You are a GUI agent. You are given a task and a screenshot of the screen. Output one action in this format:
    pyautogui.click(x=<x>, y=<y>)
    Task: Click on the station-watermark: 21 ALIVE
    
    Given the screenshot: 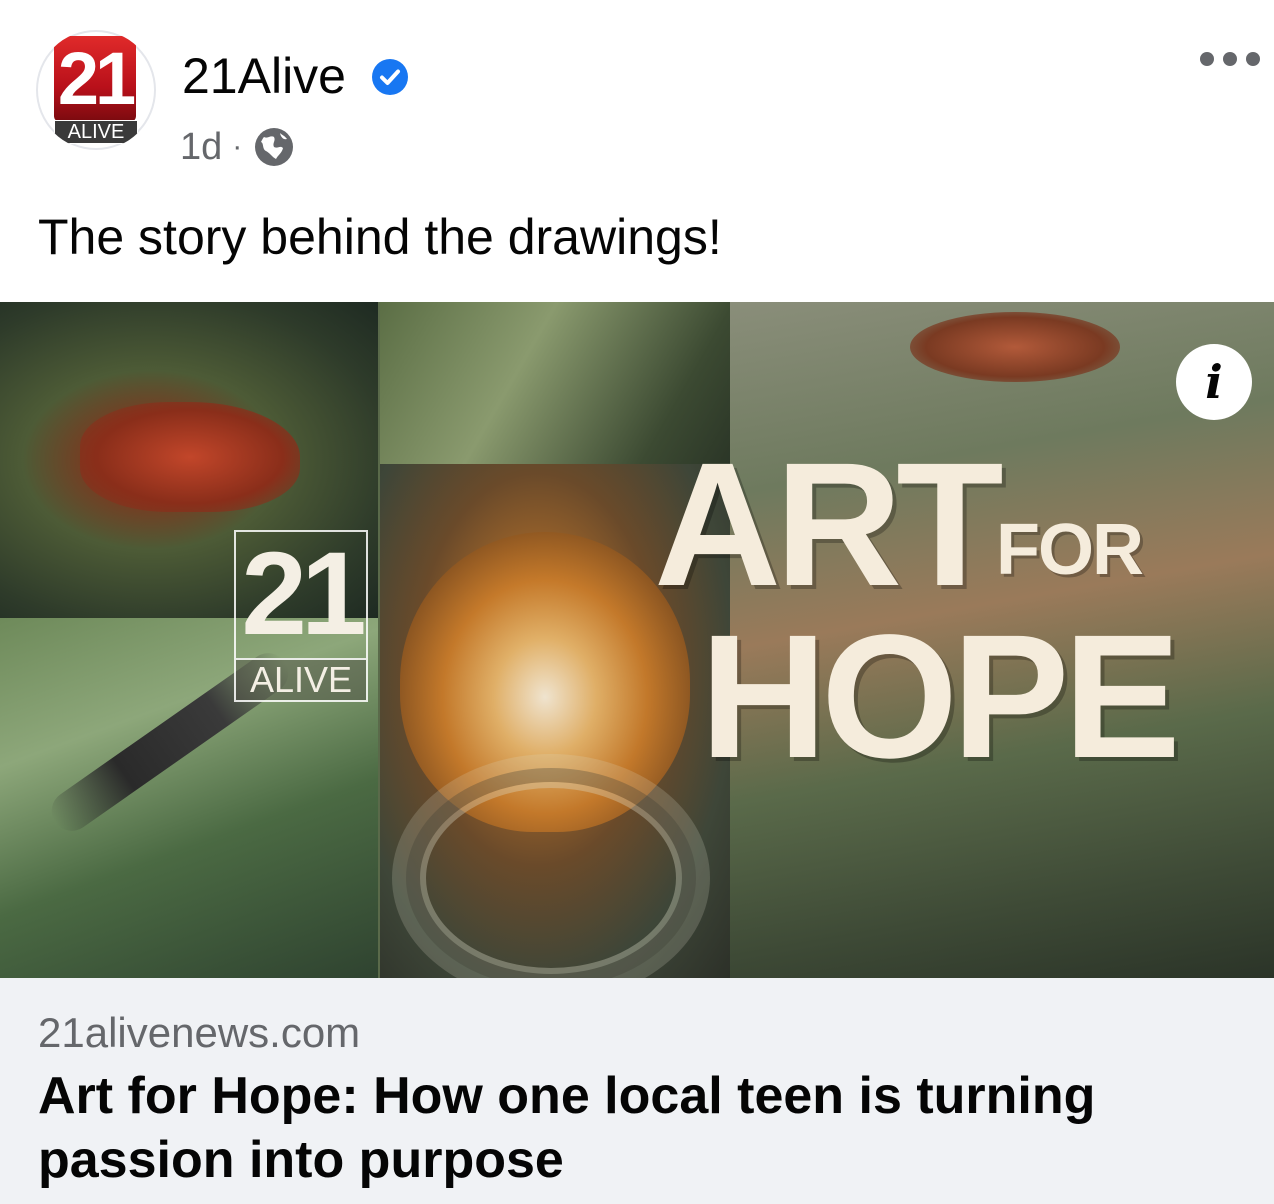 What is the action you would take?
    pyautogui.click(x=301, y=616)
    